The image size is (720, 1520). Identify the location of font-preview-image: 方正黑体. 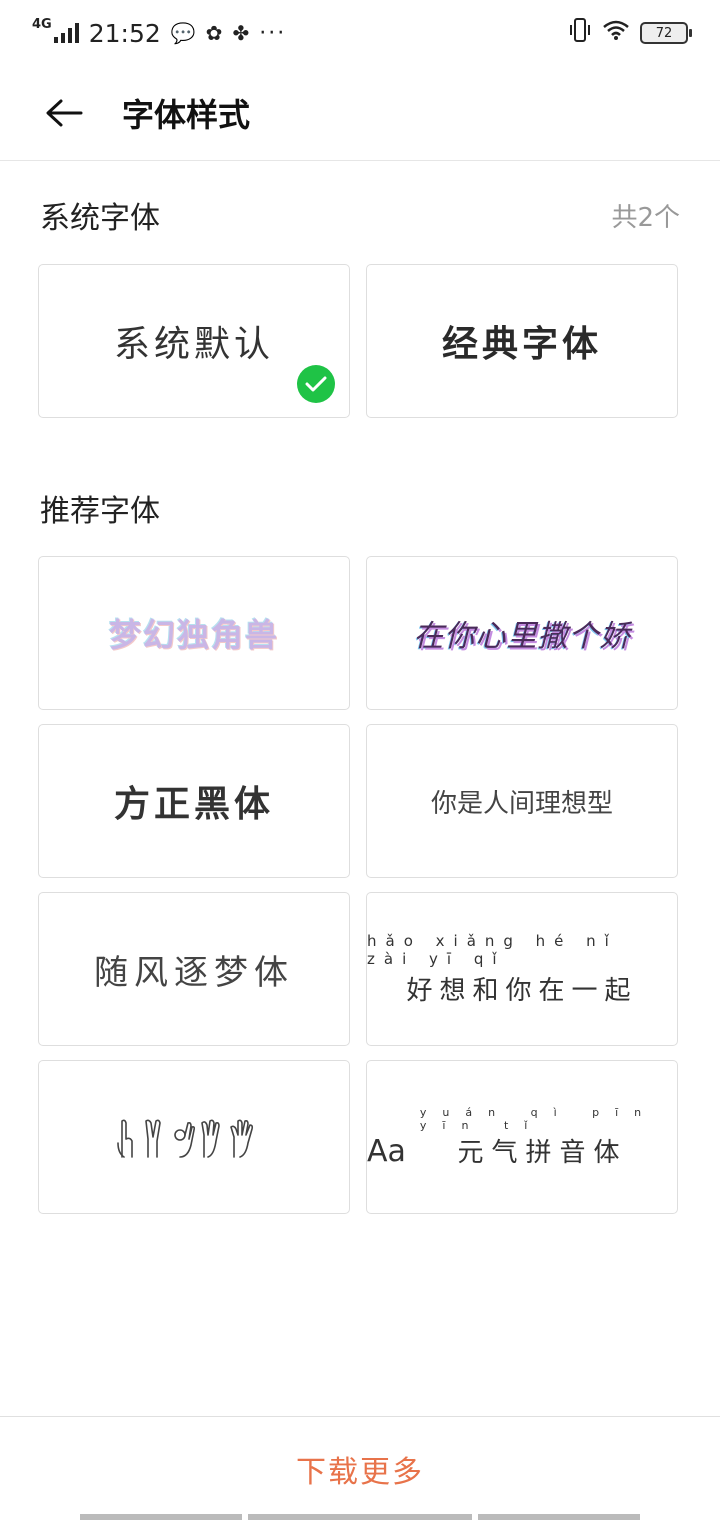
(193, 804).